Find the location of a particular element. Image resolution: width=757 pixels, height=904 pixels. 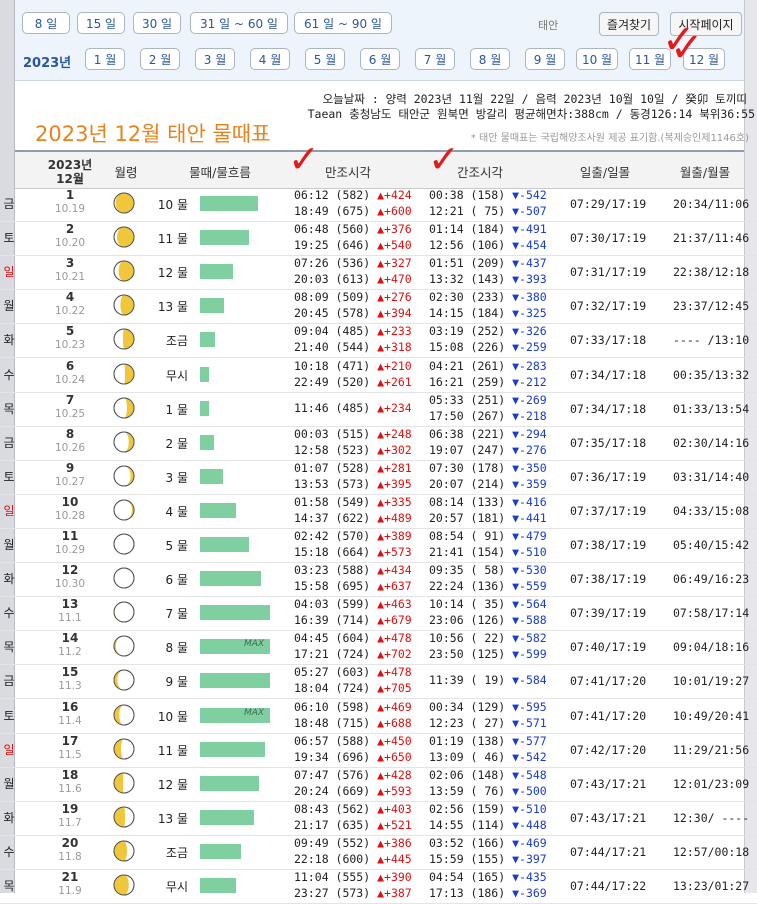

high-tide-2: 21:17 (635) ▲+521 is located at coordinates (353, 825).